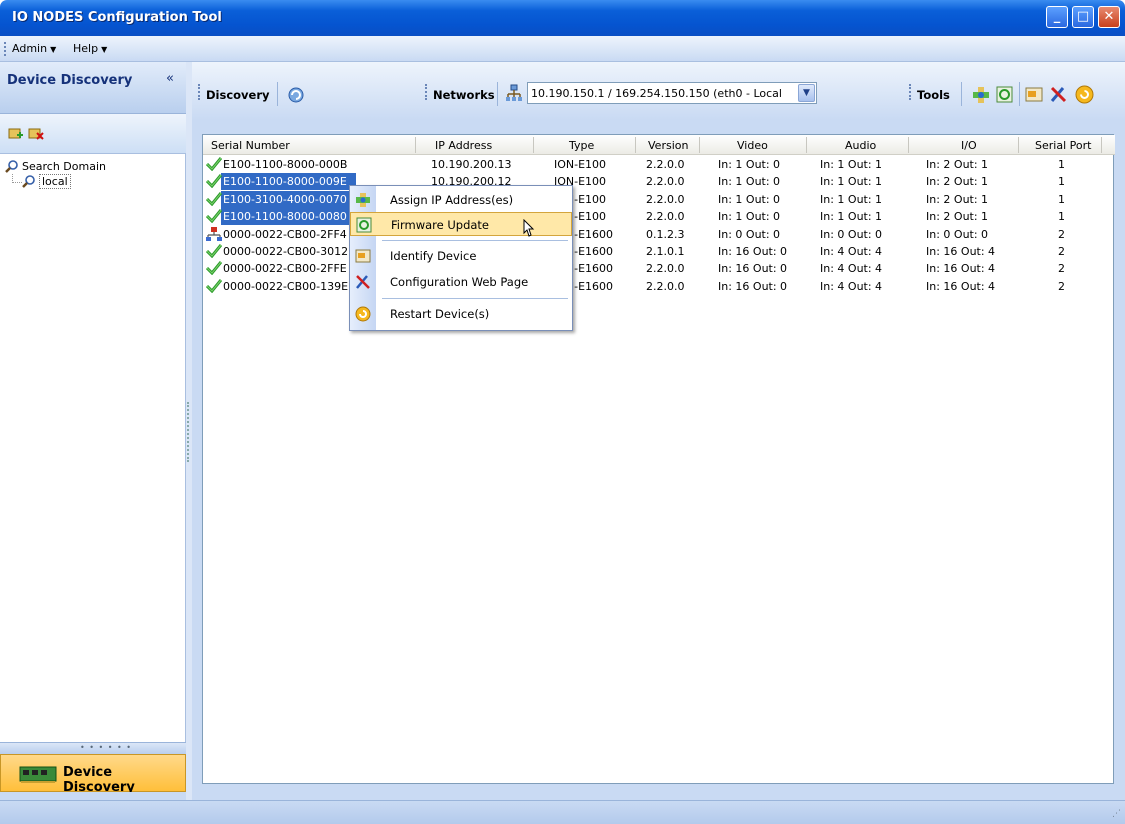 The image size is (1125, 824). What do you see at coordinates (933, 95) in the screenshot?
I see `tools-label: Tools` at bounding box center [933, 95].